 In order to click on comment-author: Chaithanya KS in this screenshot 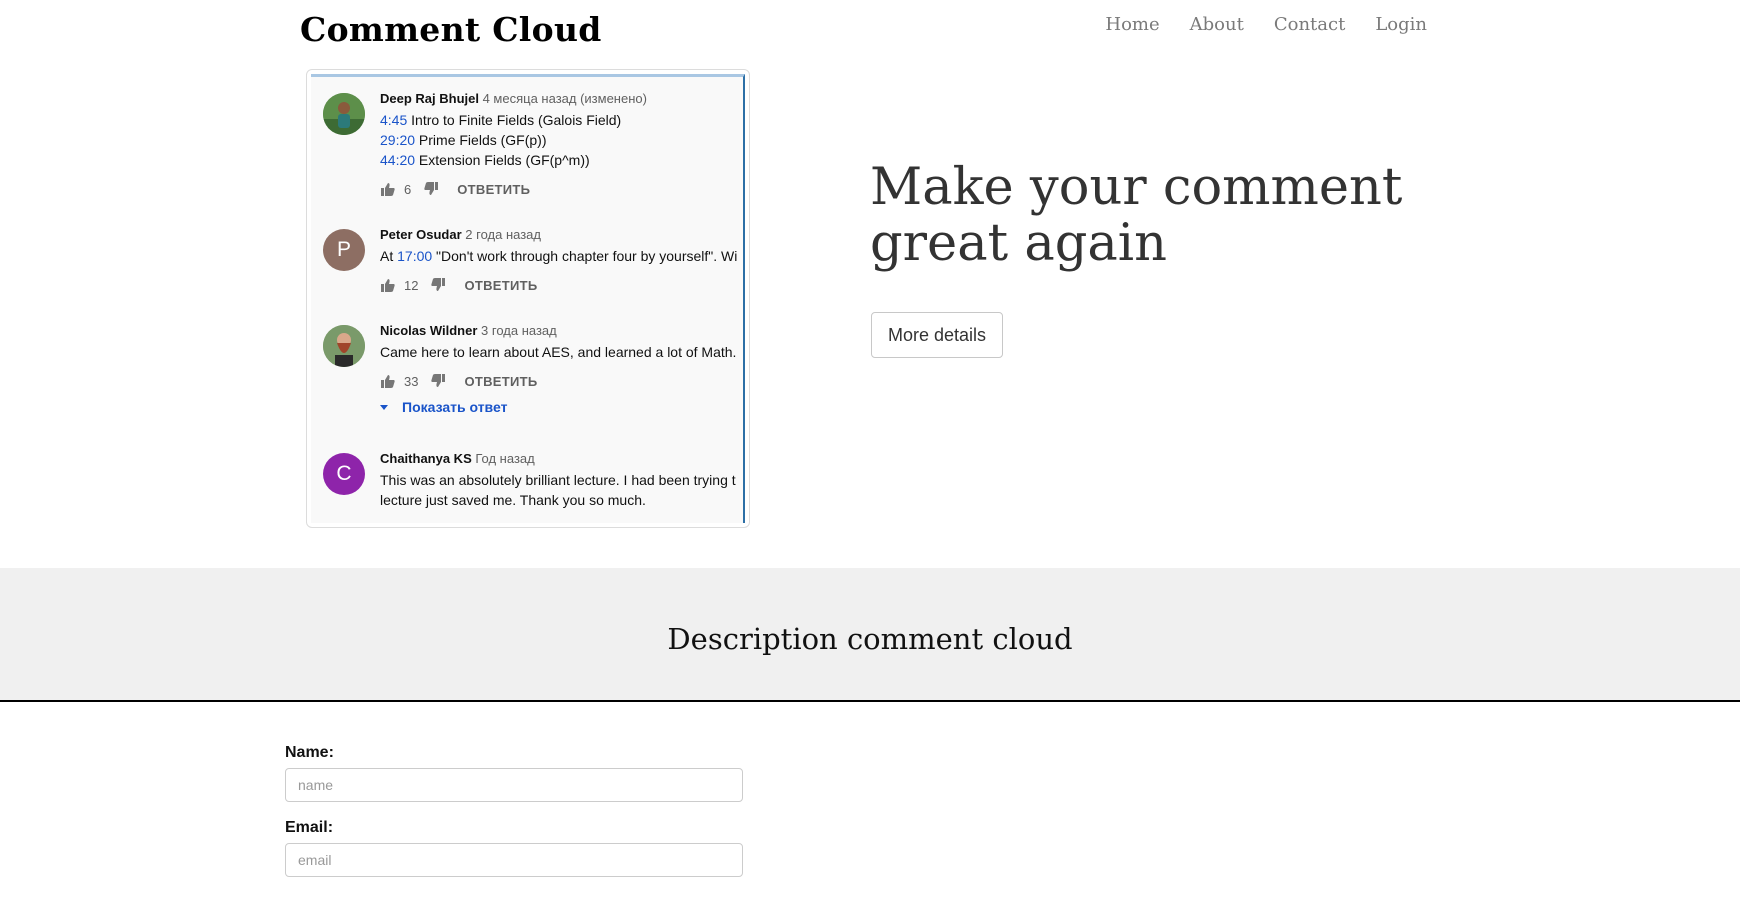, I will do `click(426, 458)`.